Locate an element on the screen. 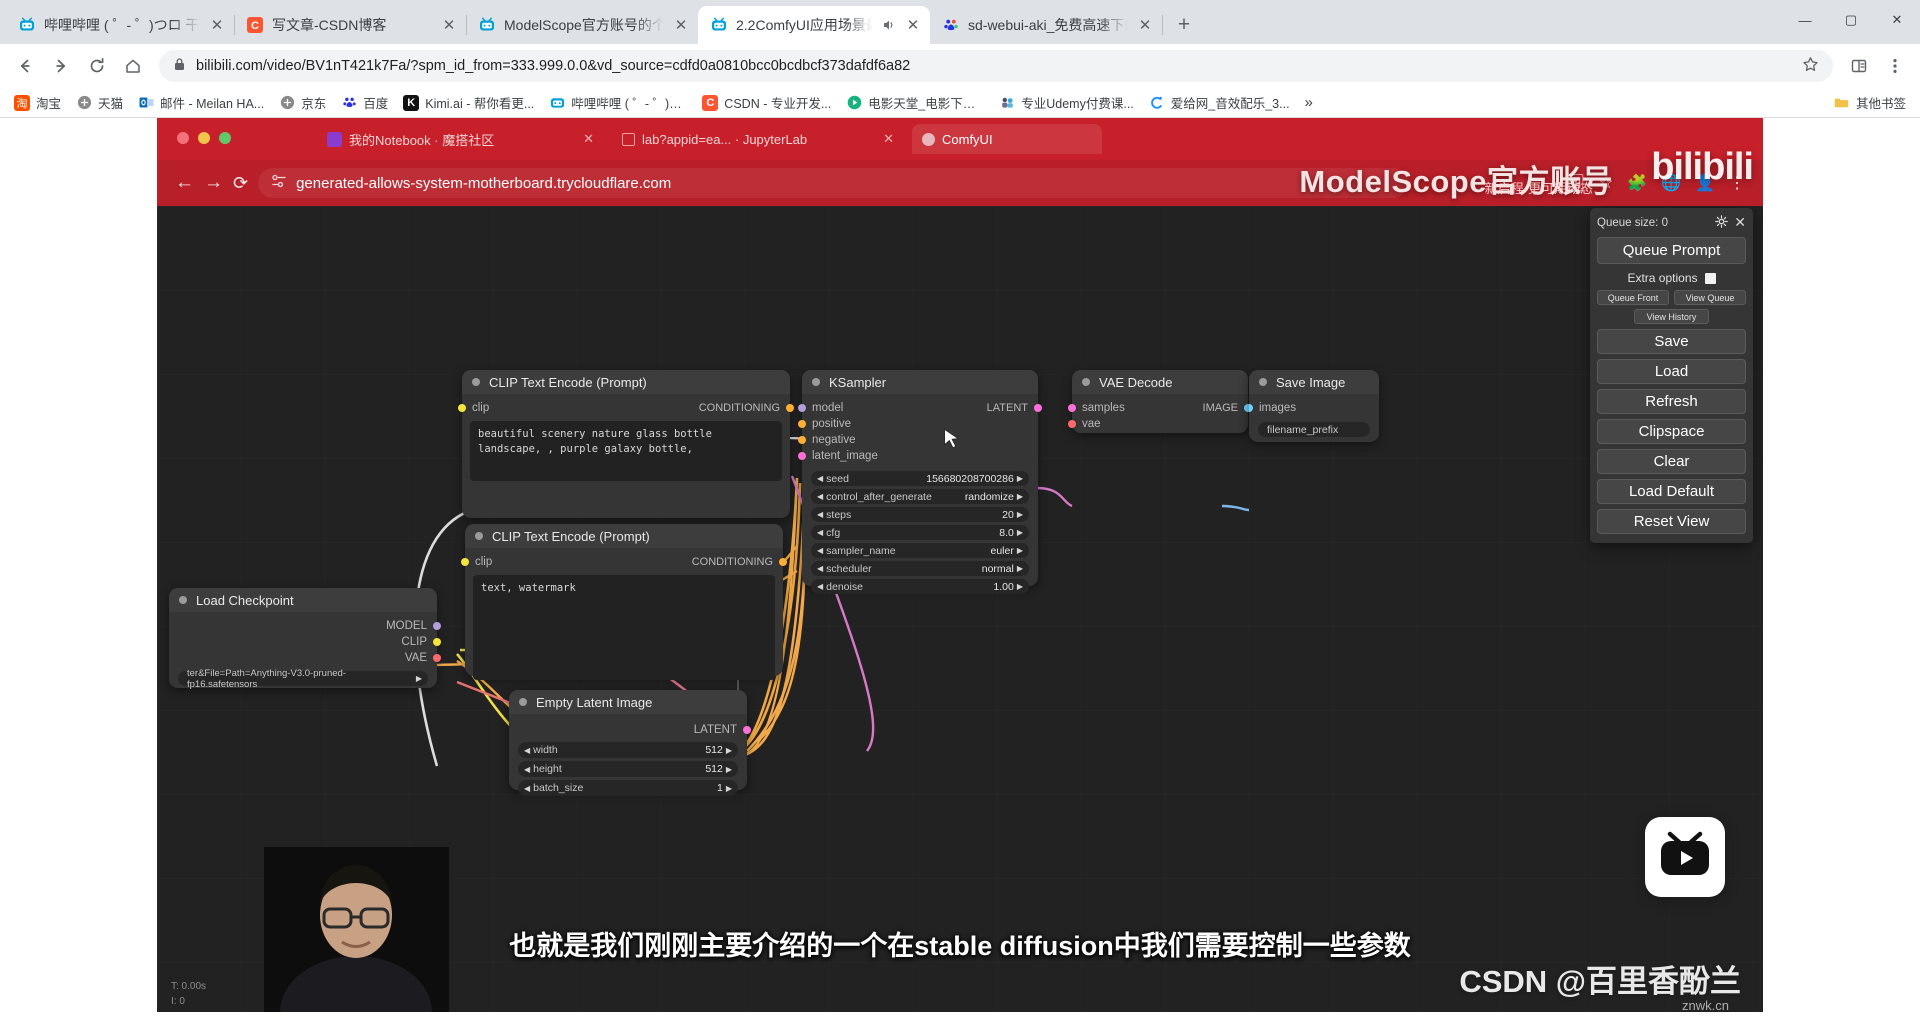  browser-tab-0: 哔哩哔哩 ( ゜- ゜)つロ 干杯~-bili ✕ is located at coordinates (120, 25).